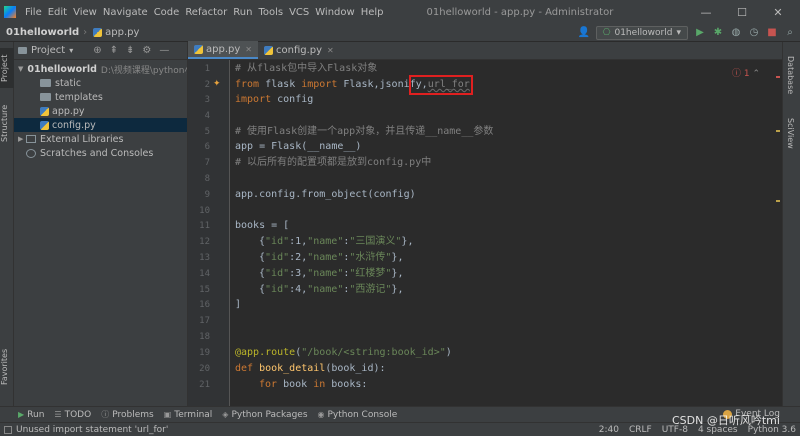 The height and width of the screenshot is (436, 800). What do you see at coordinates (100, 139) in the screenshot?
I see `tree-item-external-libraries: ▶ External Libraries` at bounding box center [100, 139].